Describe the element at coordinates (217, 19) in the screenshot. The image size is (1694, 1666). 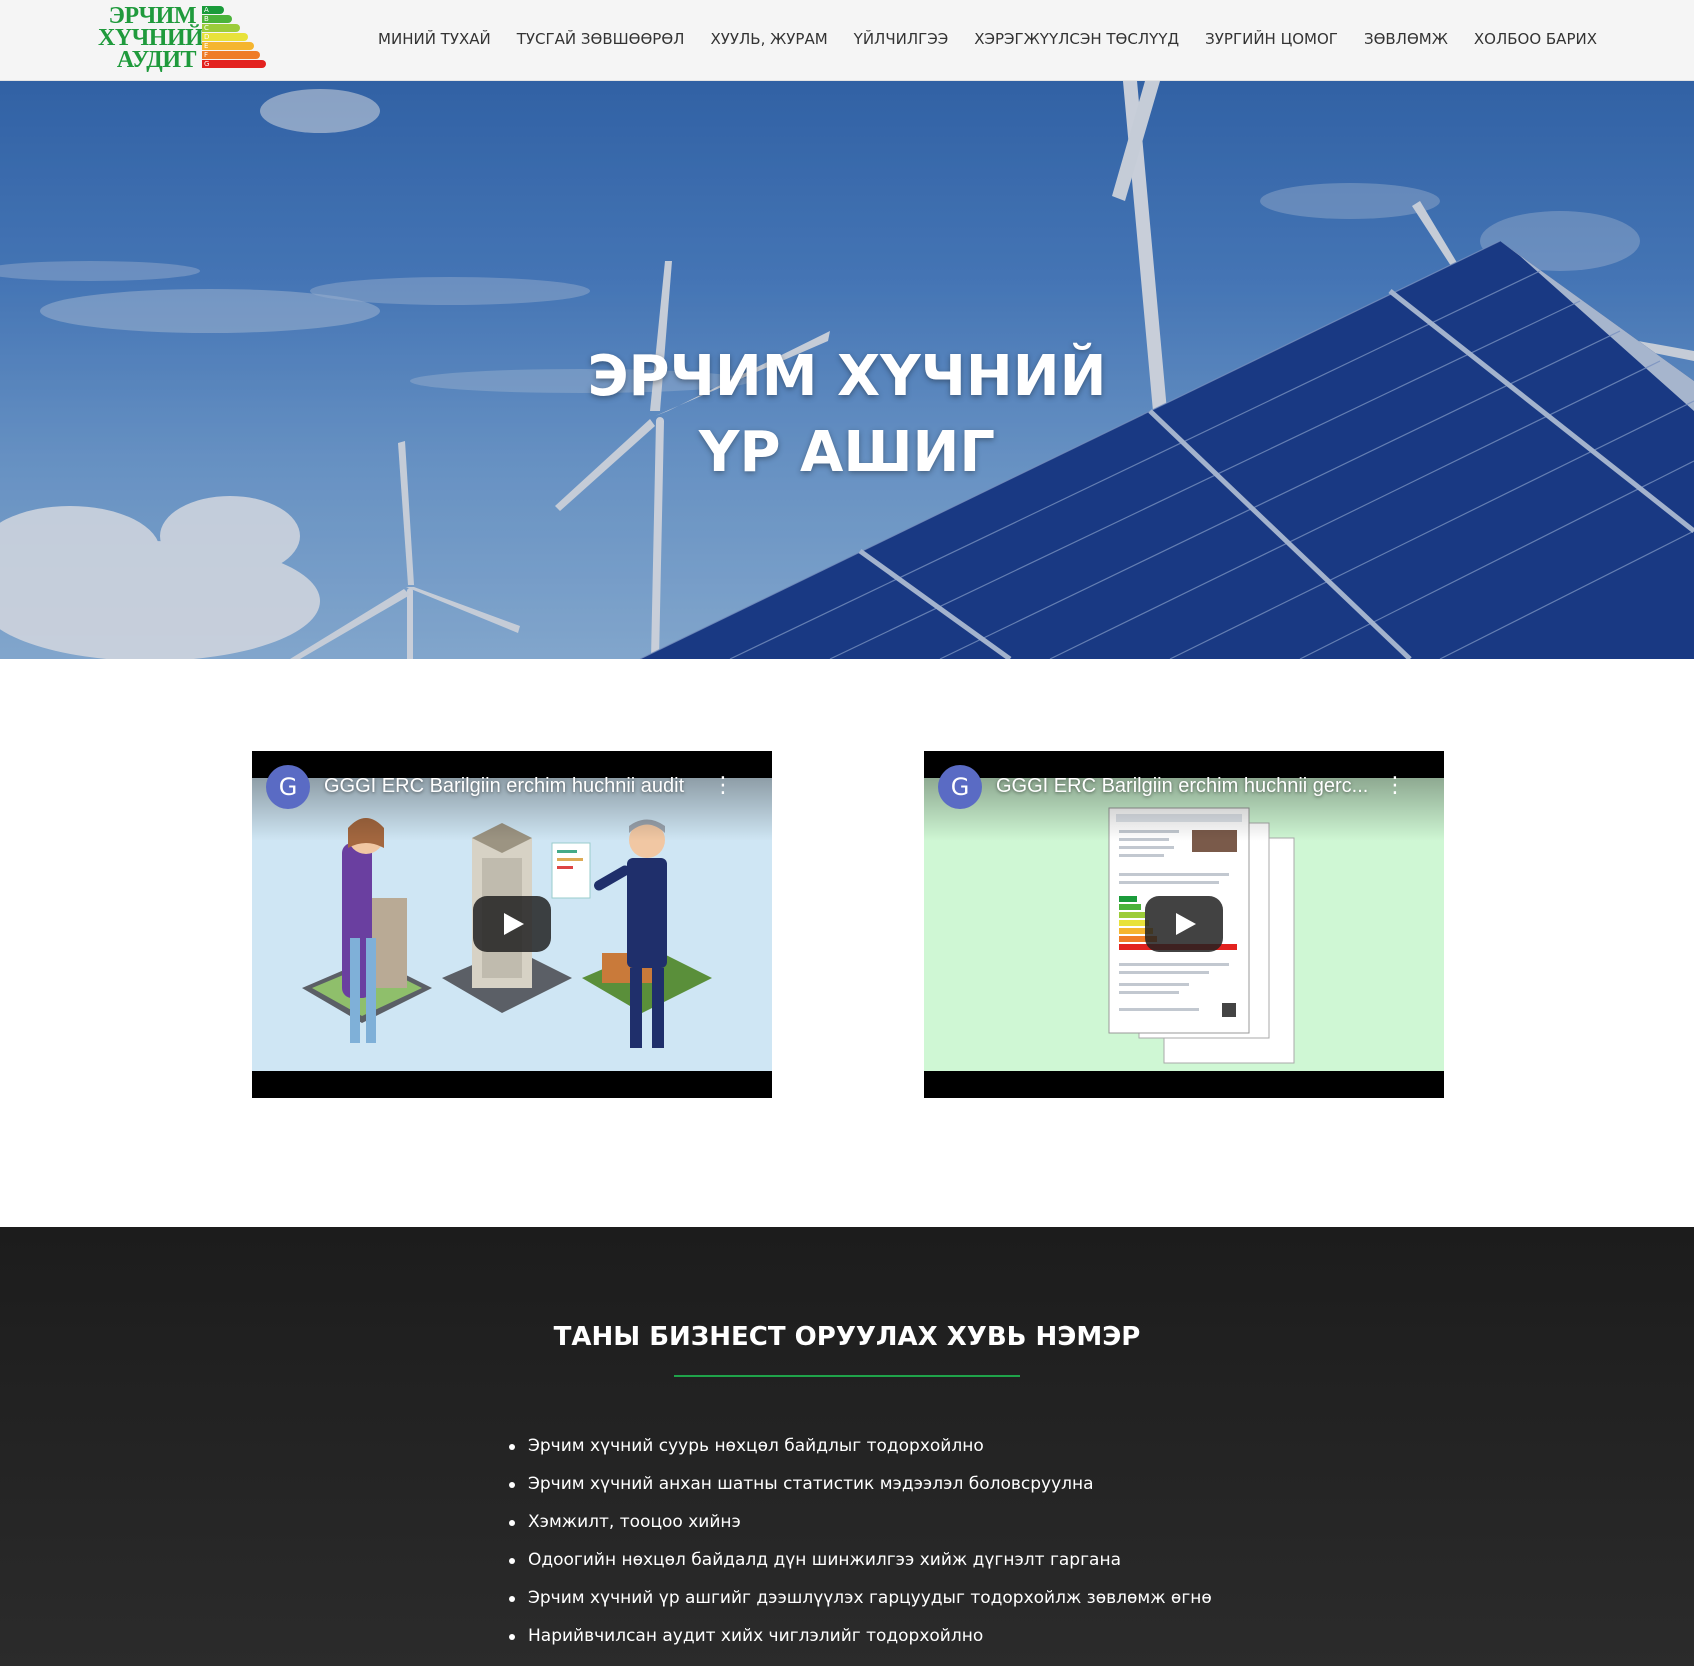
I see `logo-bar-b: B` at that location.